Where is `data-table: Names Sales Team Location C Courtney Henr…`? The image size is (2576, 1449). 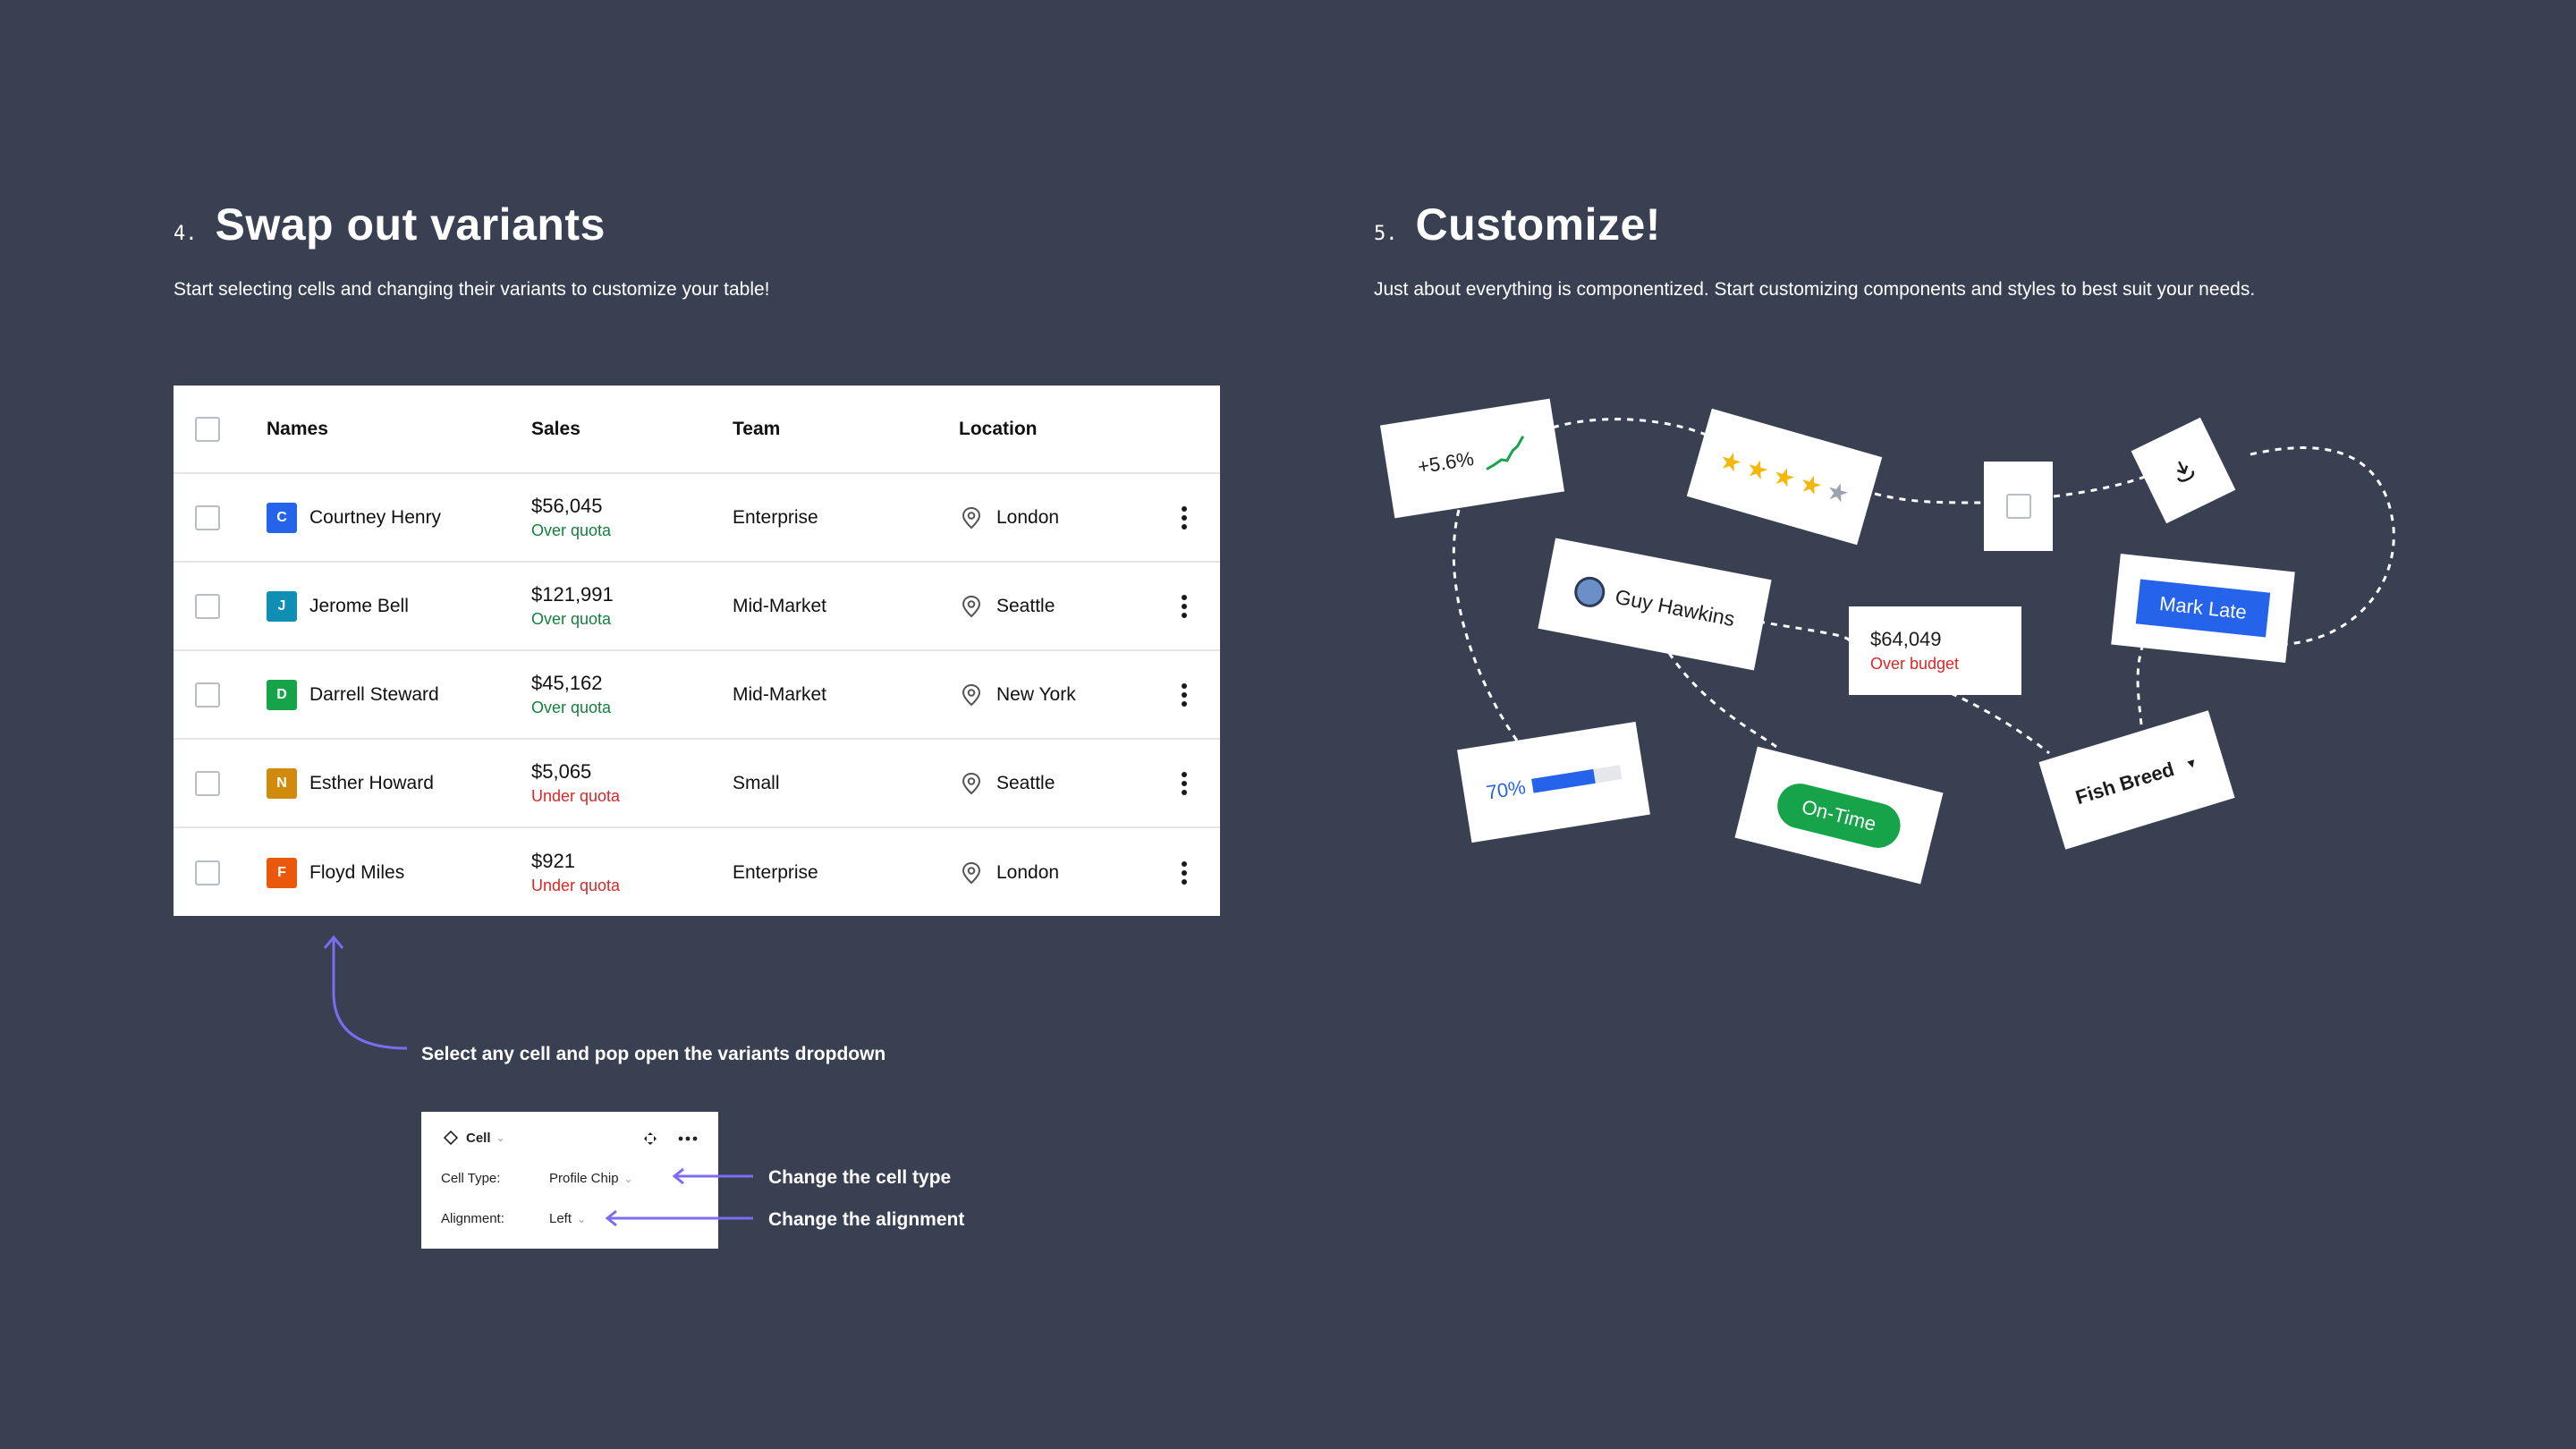 data-table: Names Sales Team Location C Courtney Henr… is located at coordinates (697, 651).